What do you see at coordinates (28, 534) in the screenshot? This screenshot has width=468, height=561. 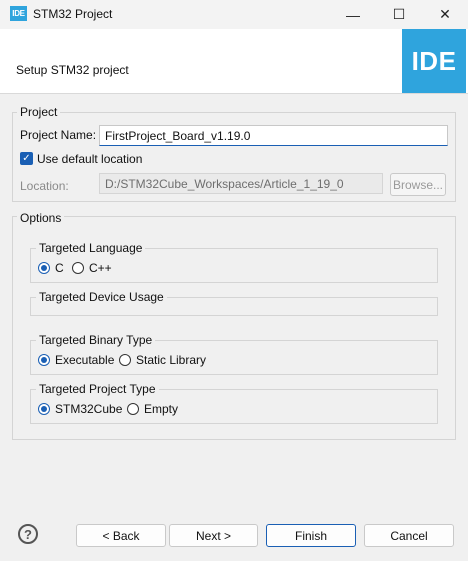 I see `help-icon: ?` at bounding box center [28, 534].